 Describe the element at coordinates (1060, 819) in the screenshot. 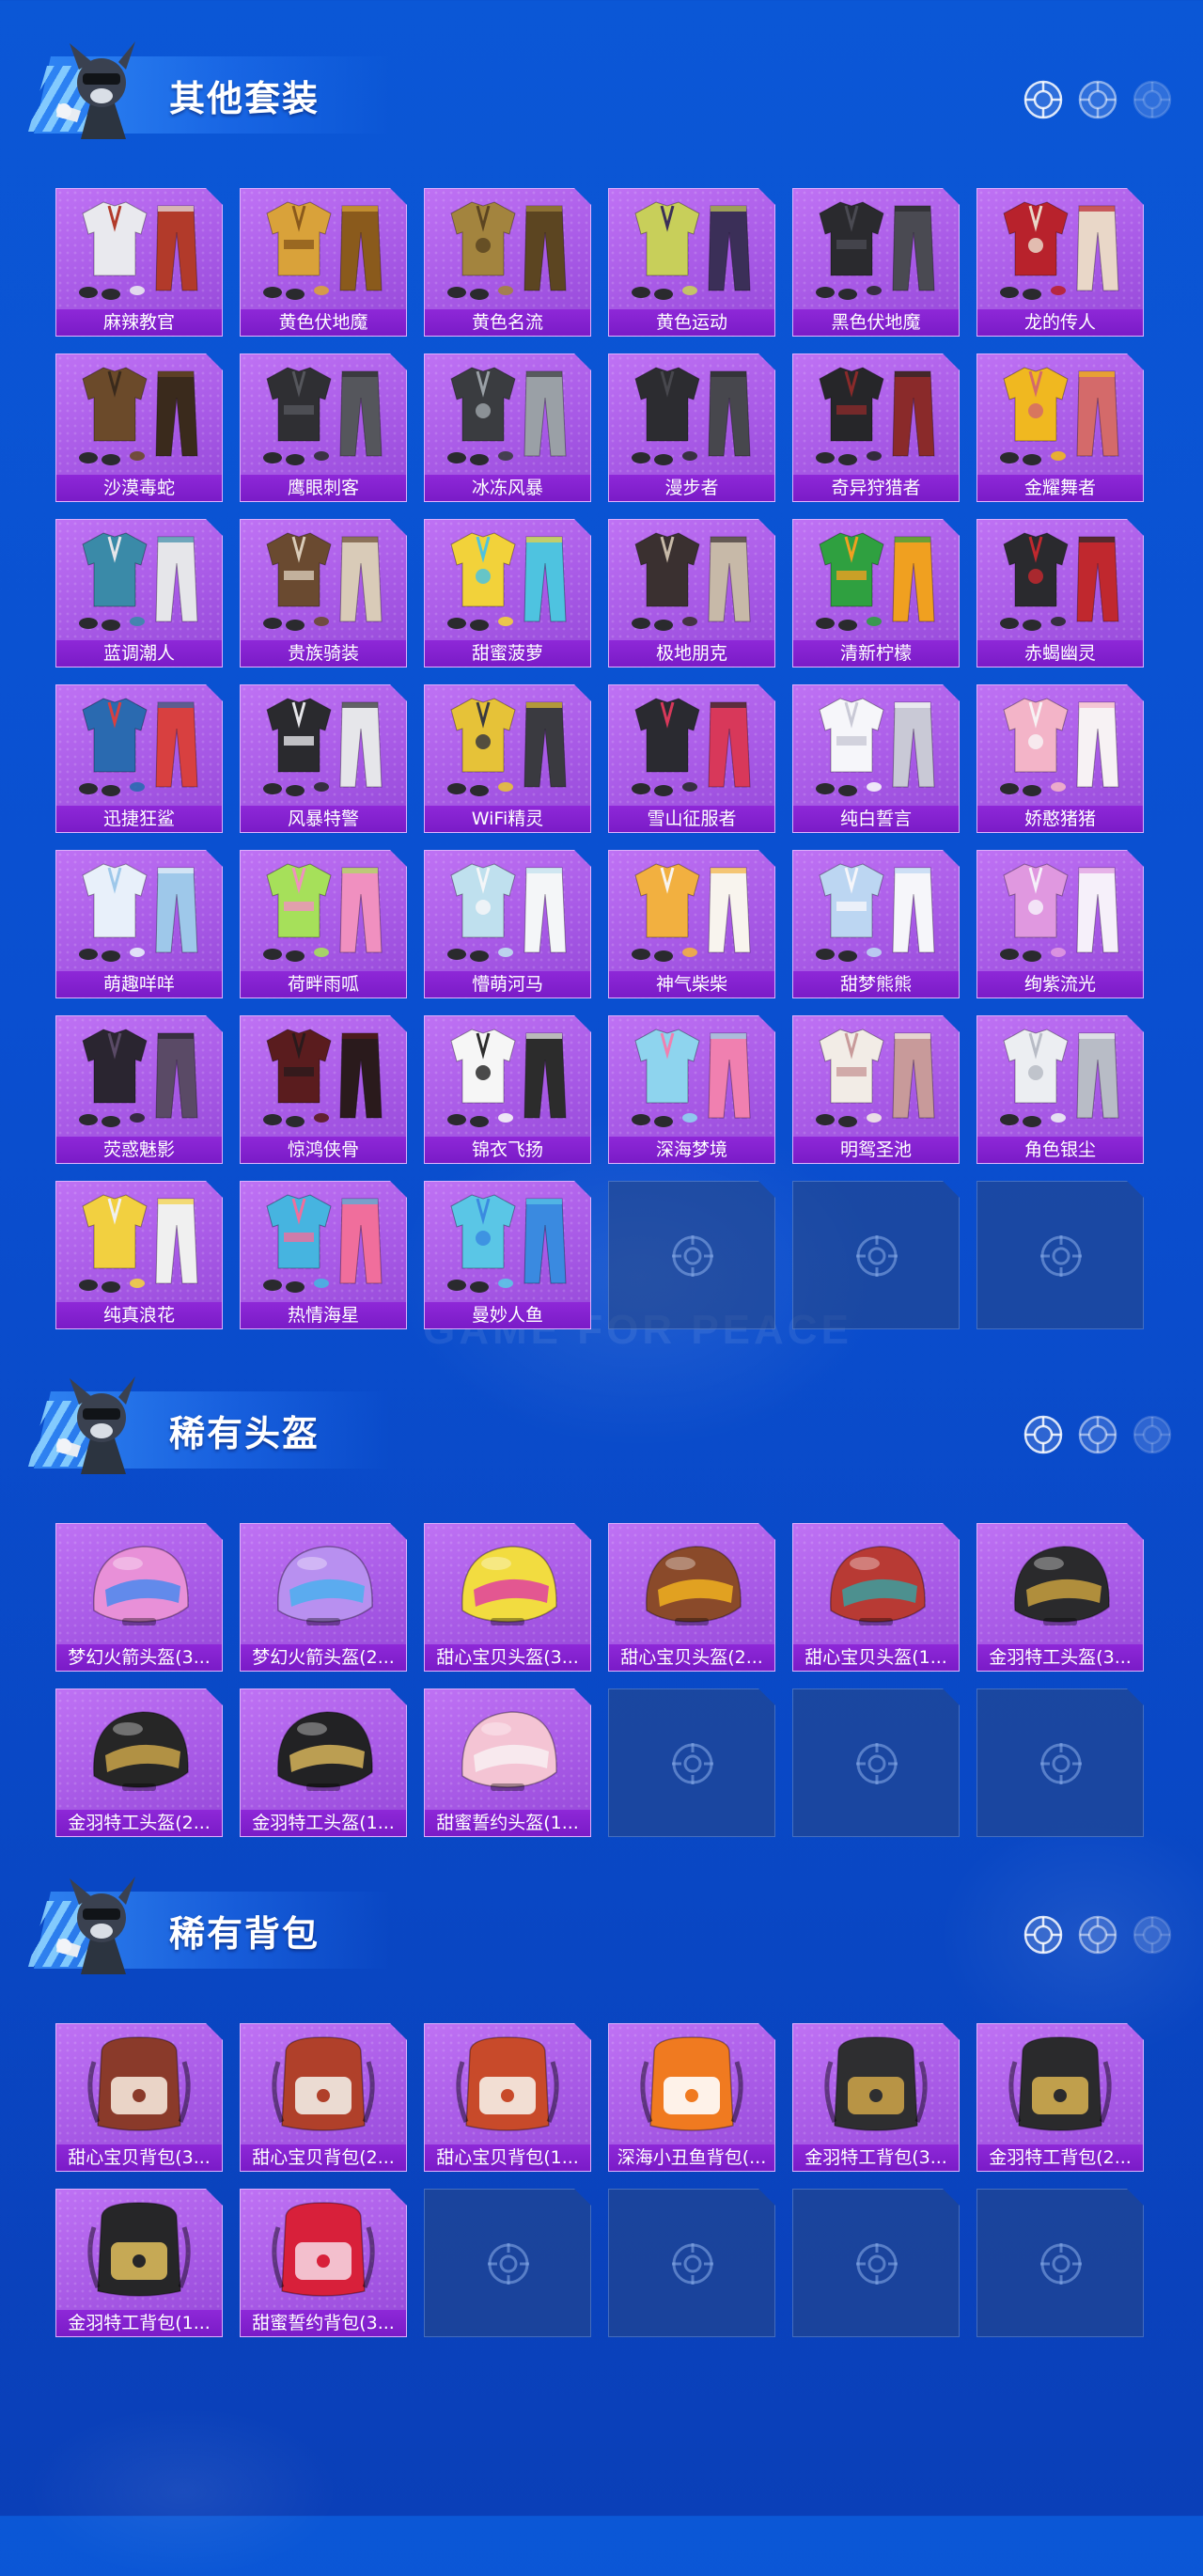

I see `item-name: 娇憨猪猪` at that location.